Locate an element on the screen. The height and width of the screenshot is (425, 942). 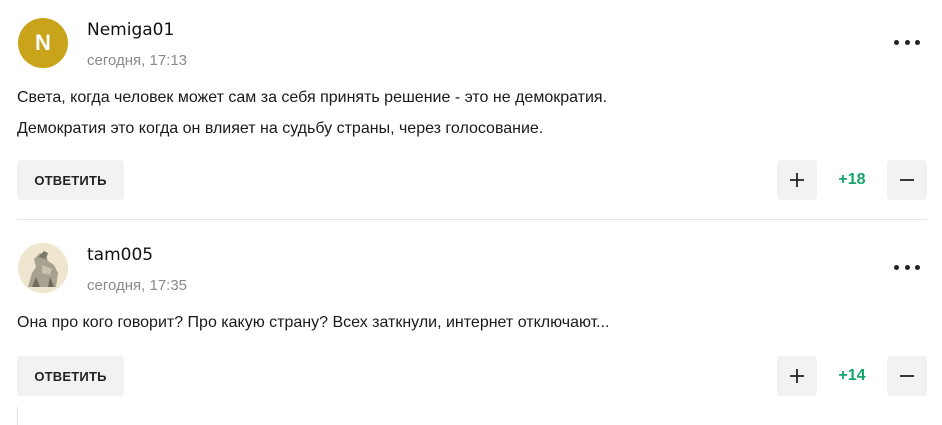
comment-author: Nemiga01 is located at coordinates (130, 30).